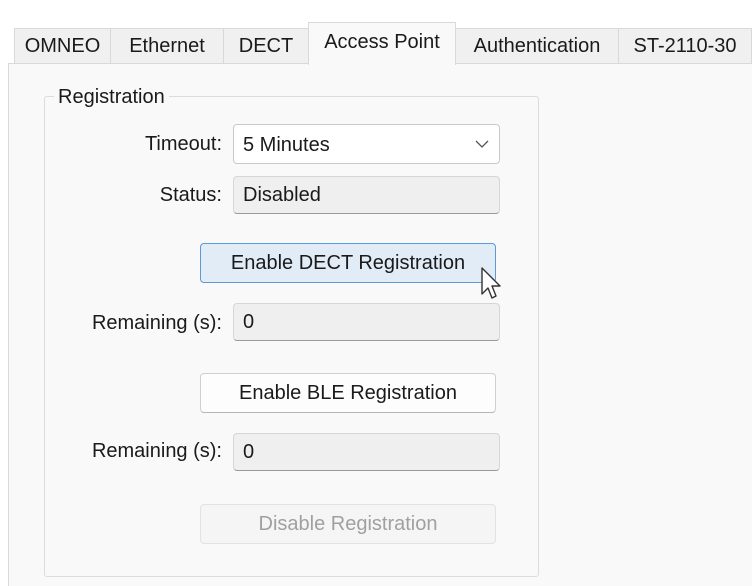  Describe the element at coordinates (62, 46) in the screenshot. I see `tab-omneo: OMNEO` at that location.